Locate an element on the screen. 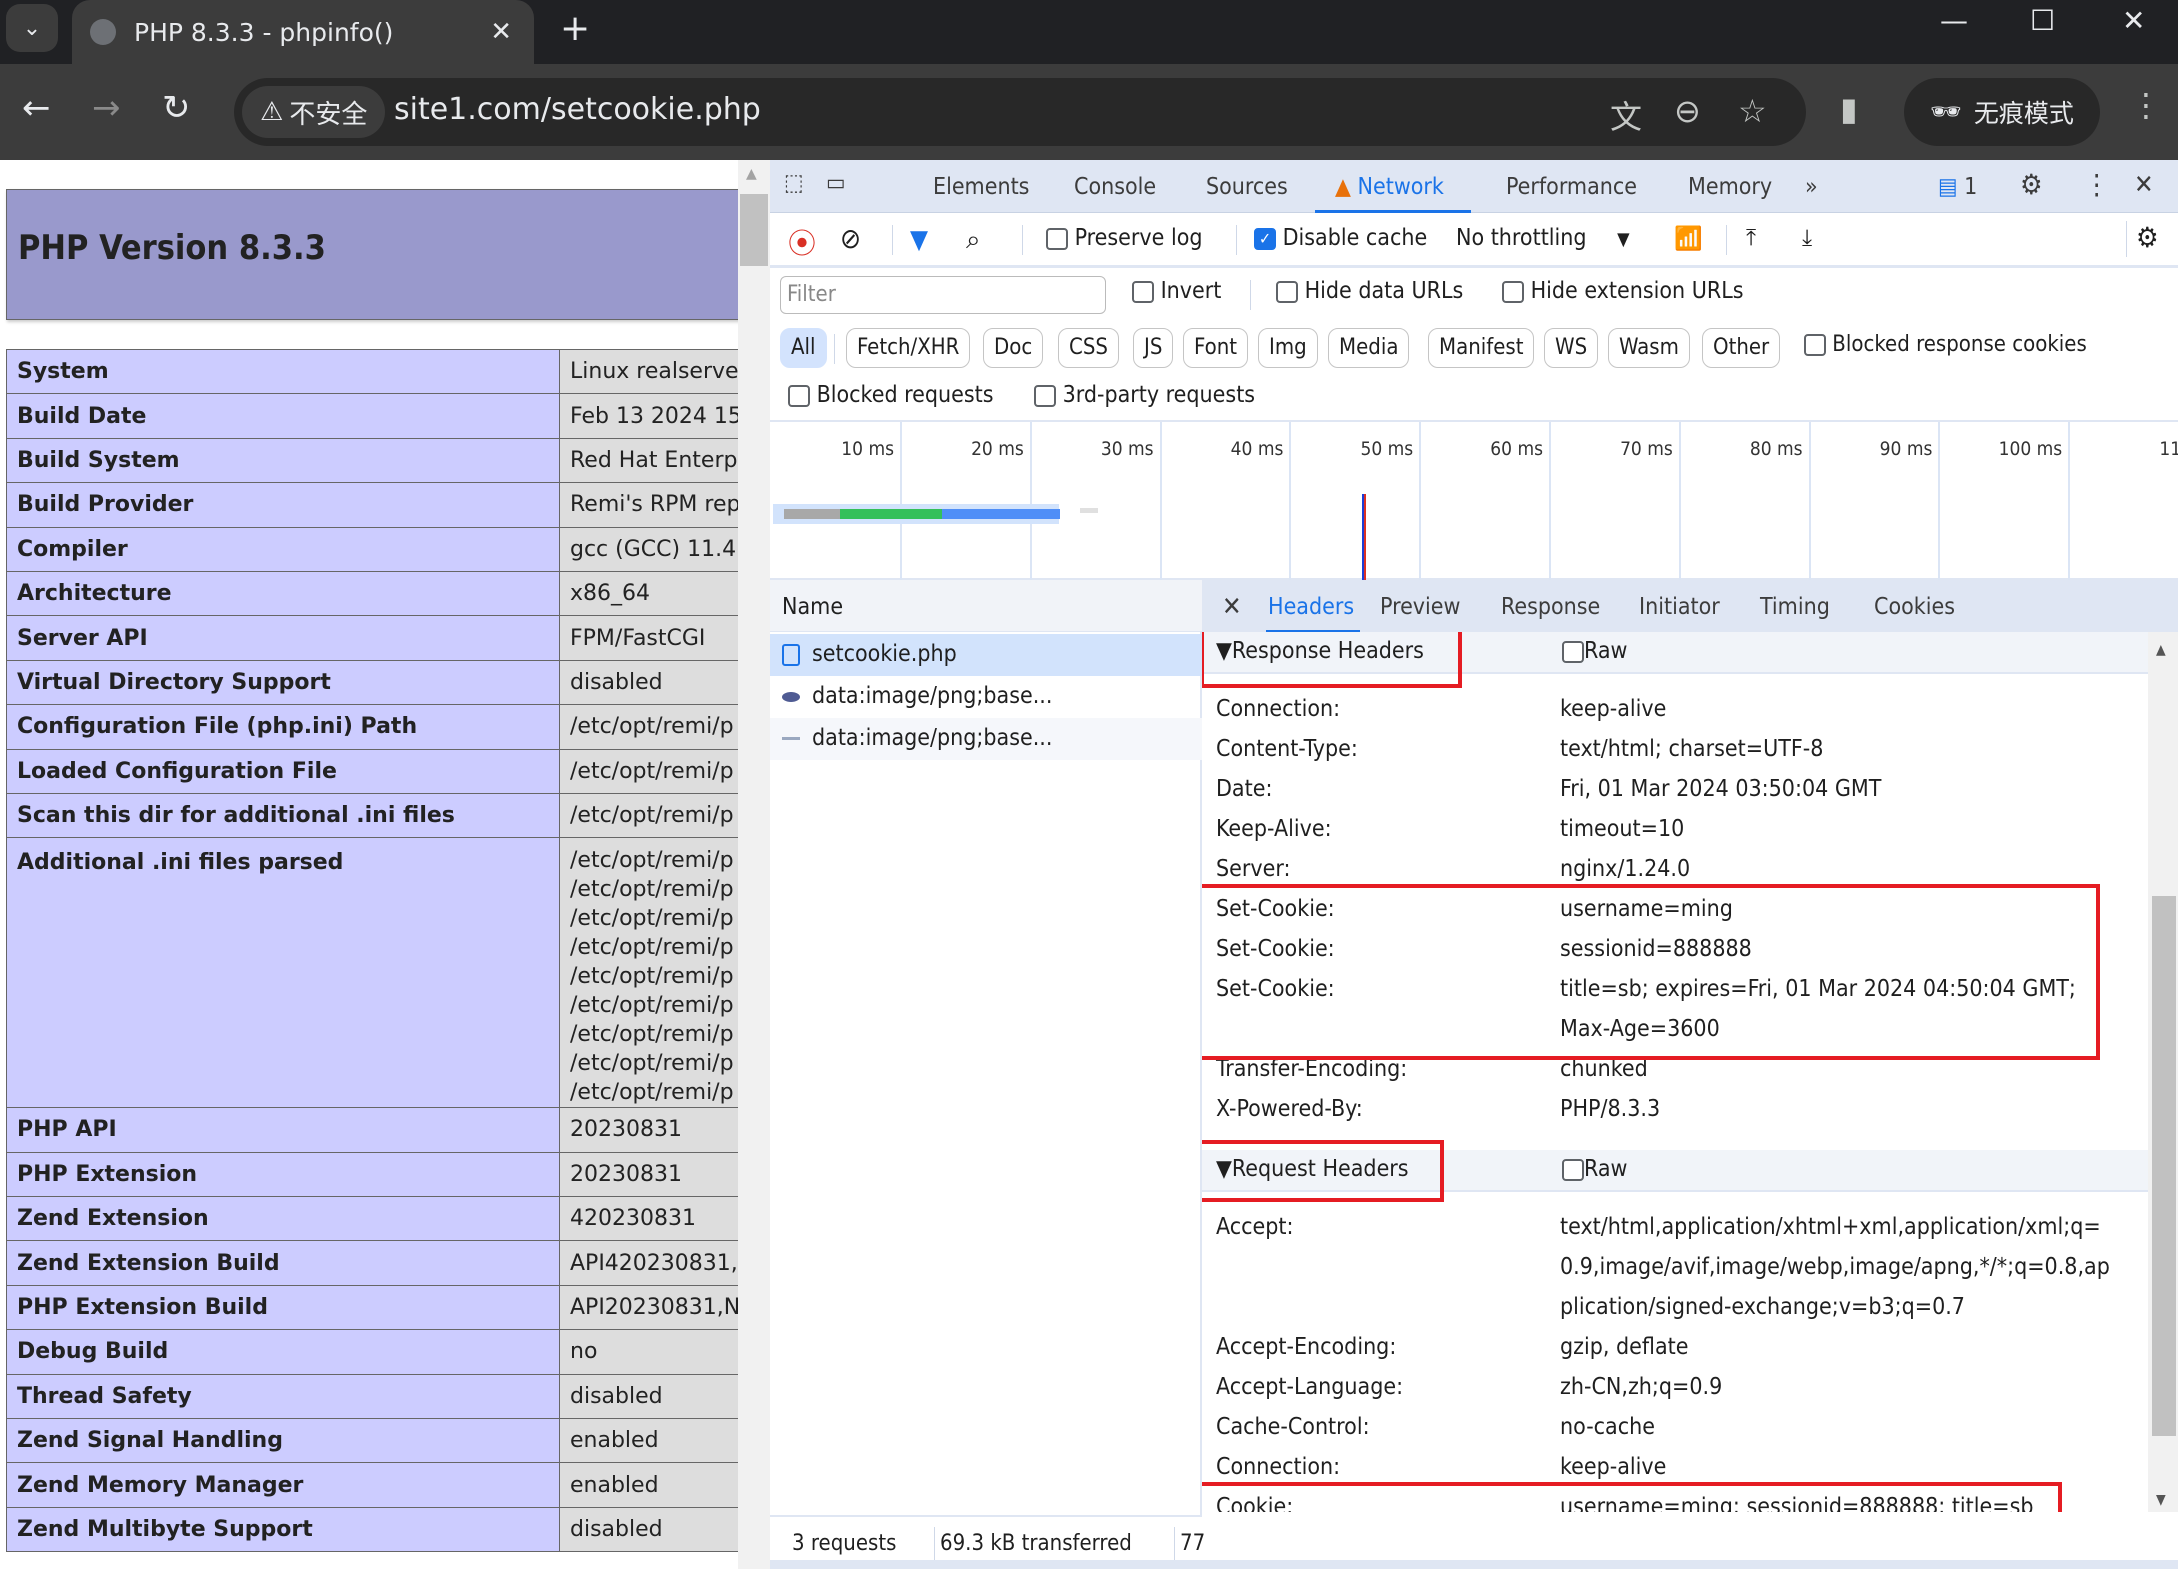 The width and height of the screenshot is (2178, 1570). chip-media: Media is located at coordinates (1369, 348).